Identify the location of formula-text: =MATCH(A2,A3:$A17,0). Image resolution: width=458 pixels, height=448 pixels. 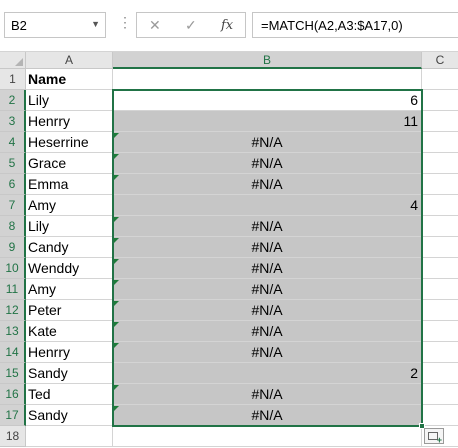
(332, 25).